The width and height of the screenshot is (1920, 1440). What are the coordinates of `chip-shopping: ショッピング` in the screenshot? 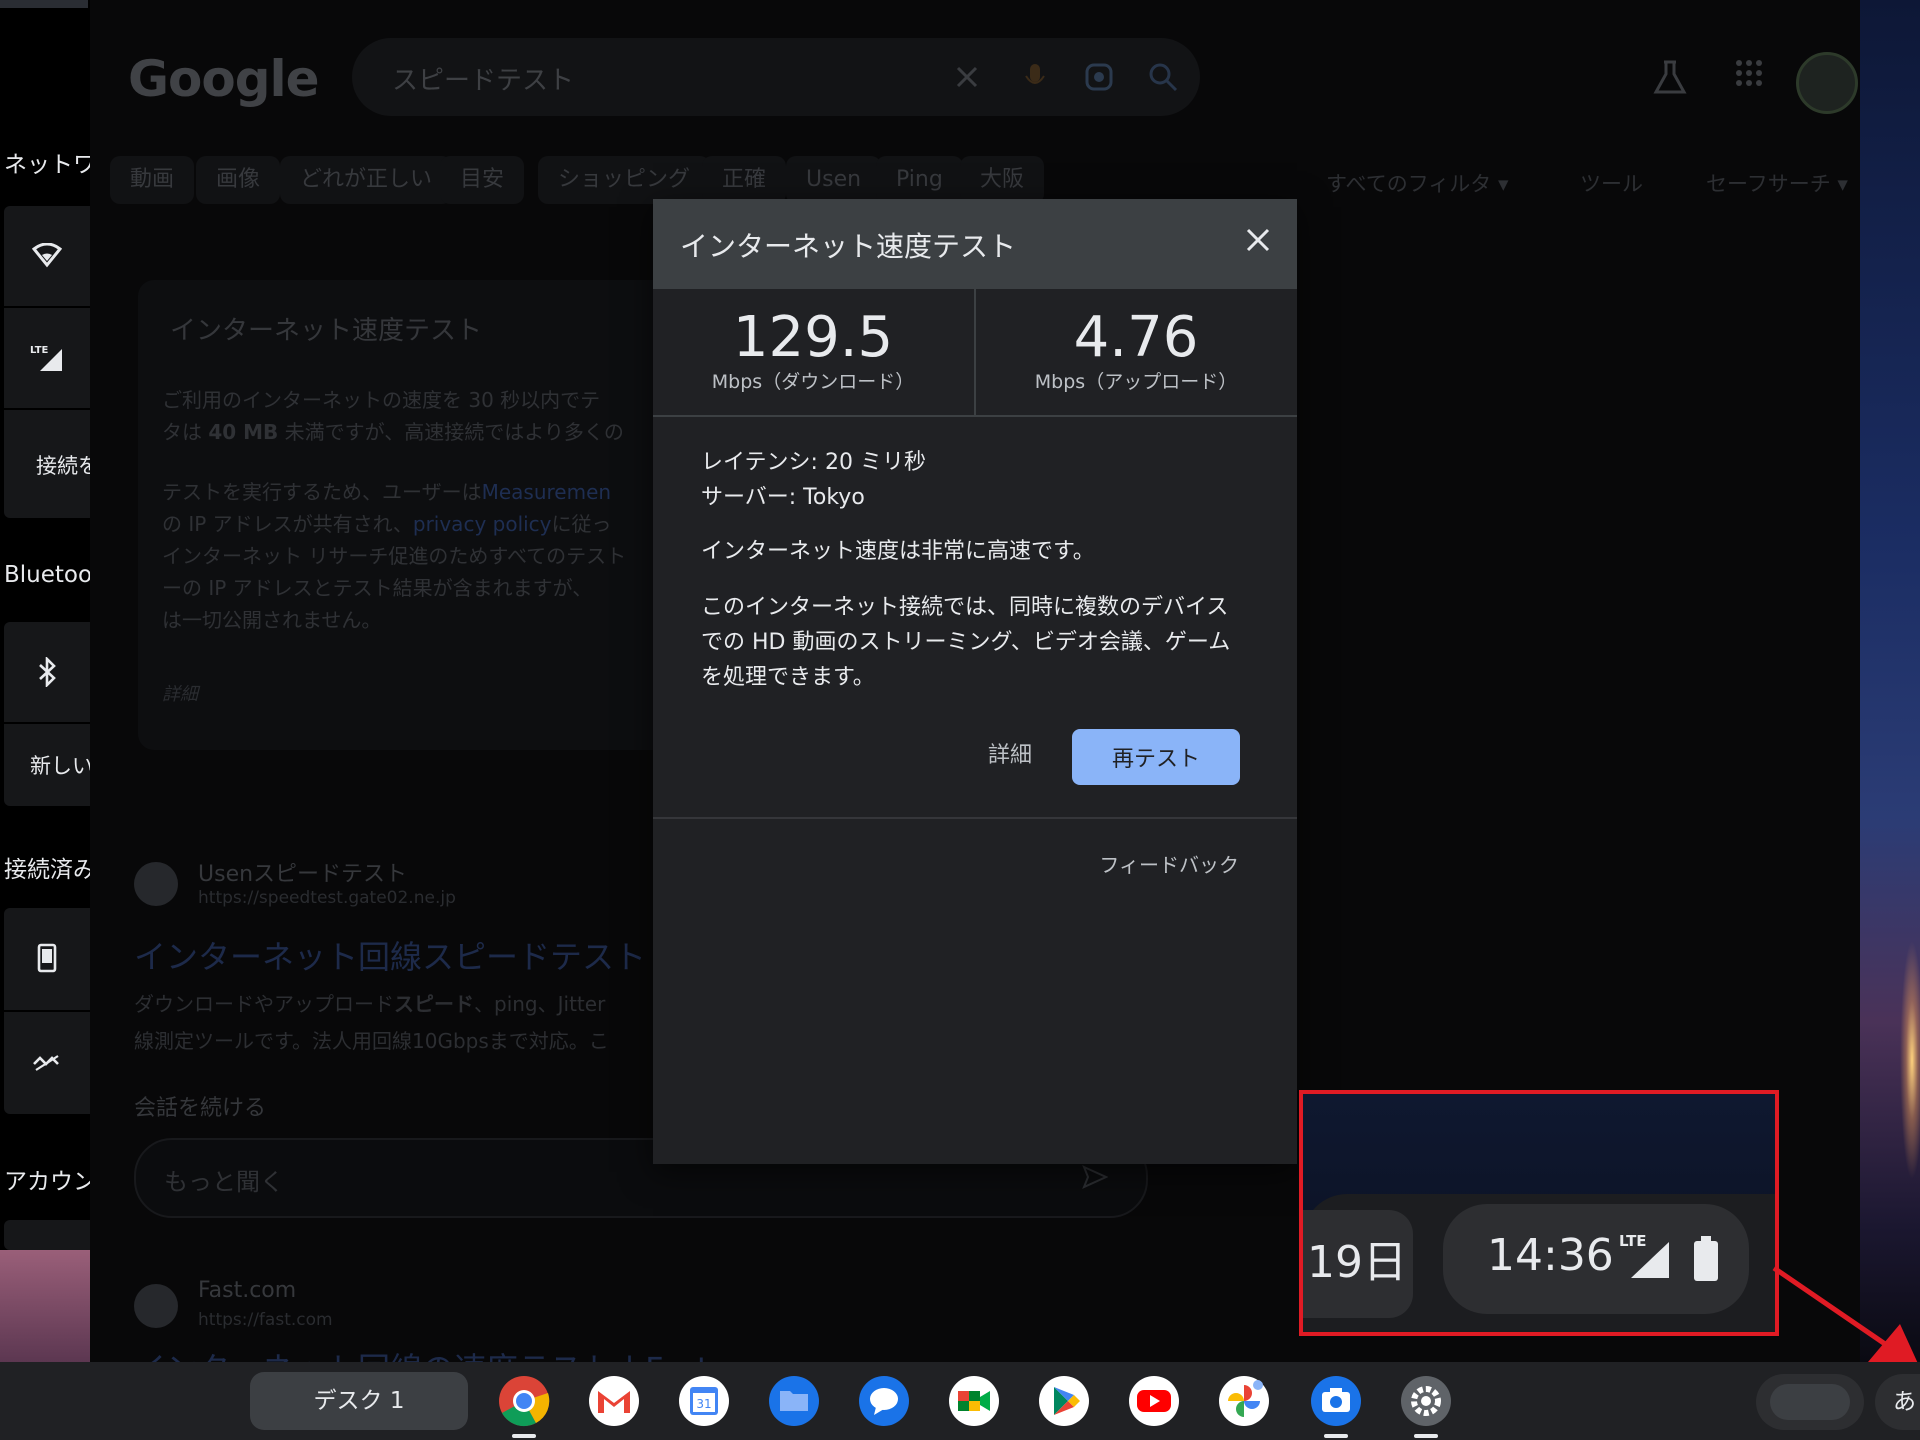 It's located at (624, 180).